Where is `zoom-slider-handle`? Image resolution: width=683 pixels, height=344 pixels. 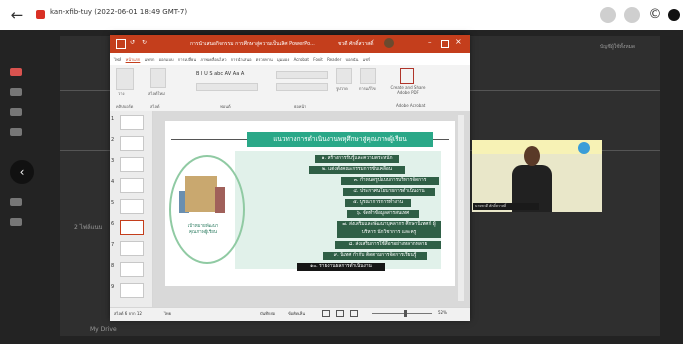 zoom-slider-handle is located at coordinates (405, 313).